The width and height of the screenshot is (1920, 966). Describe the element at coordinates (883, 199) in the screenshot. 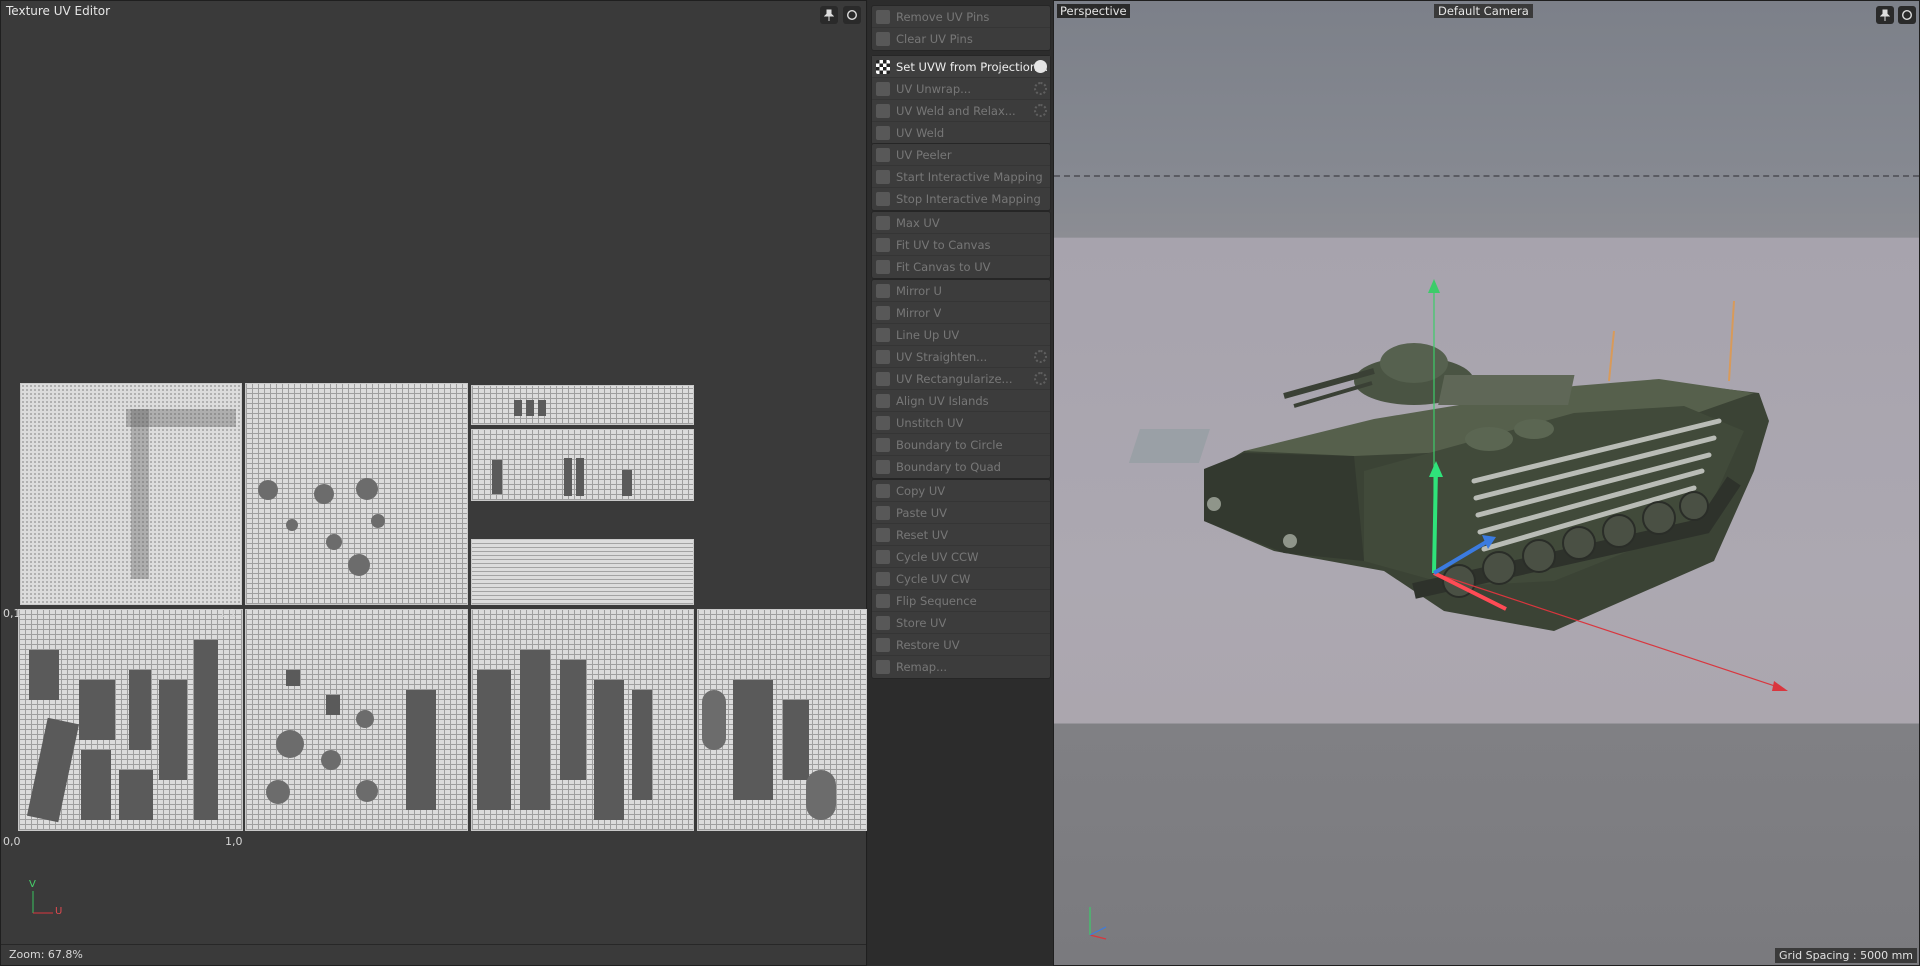

I see `stop-mapping-icon` at that location.